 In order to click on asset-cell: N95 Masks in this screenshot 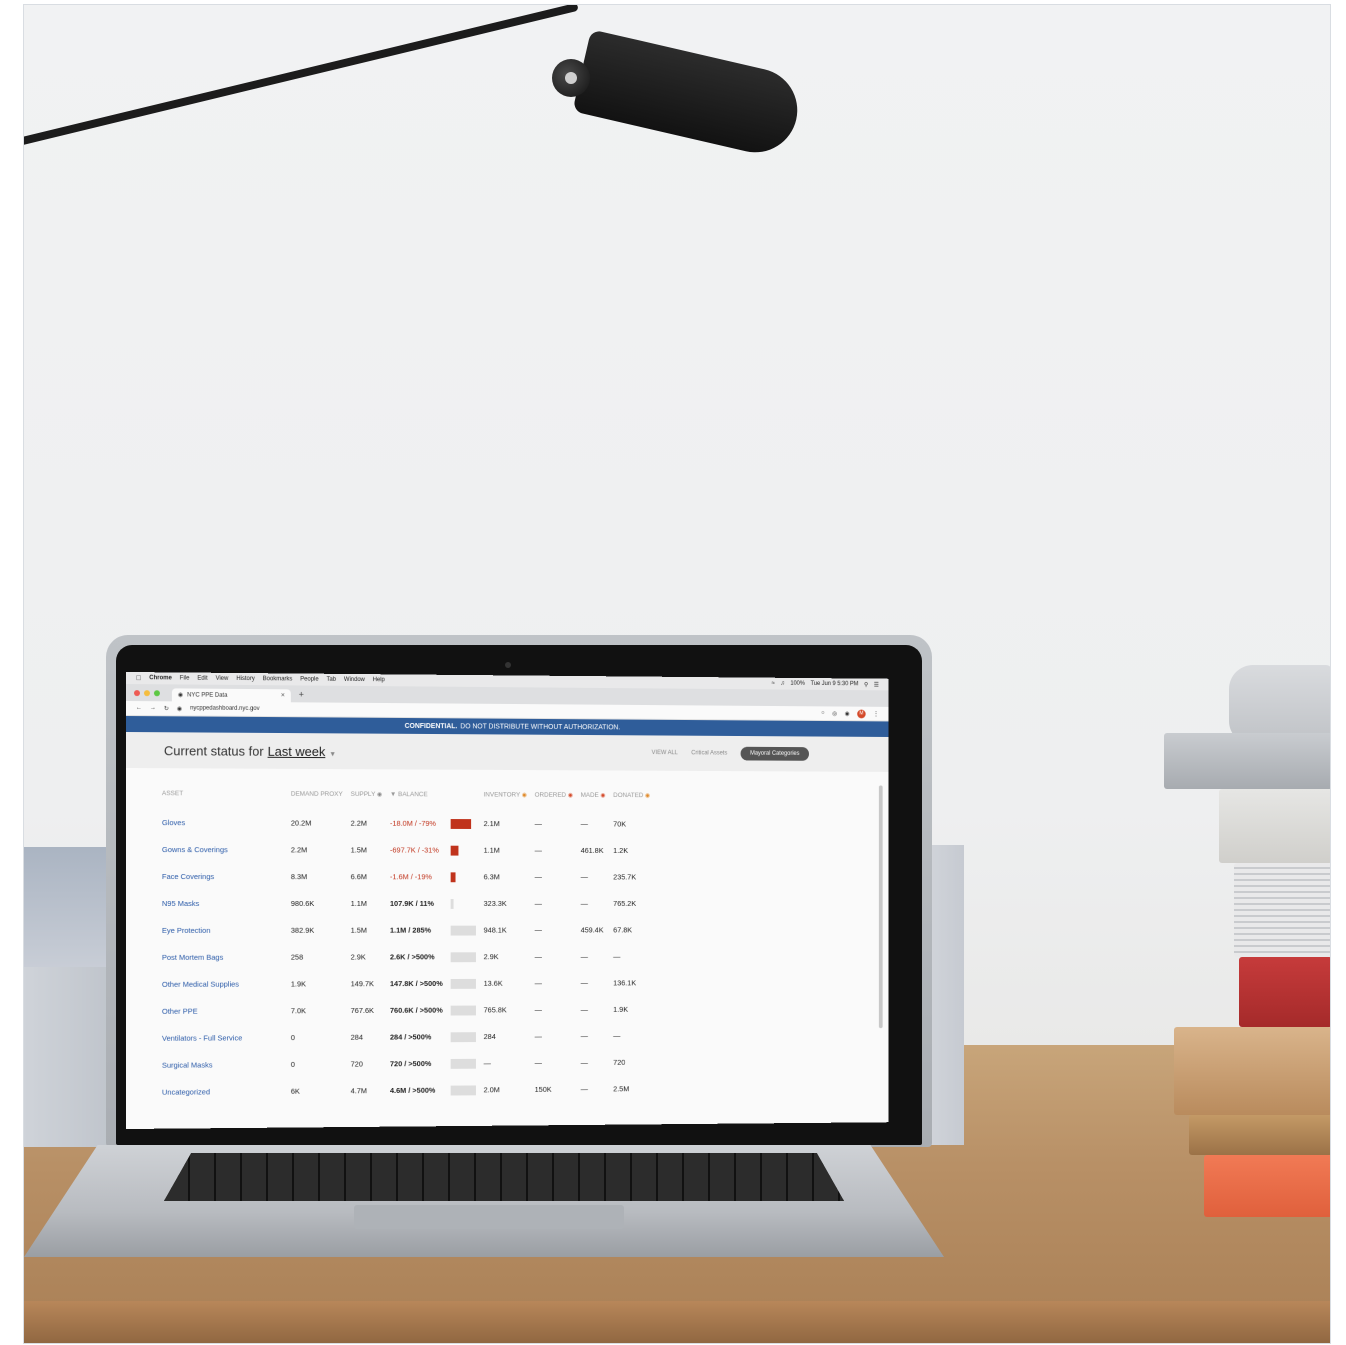, I will do `click(224, 903)`.